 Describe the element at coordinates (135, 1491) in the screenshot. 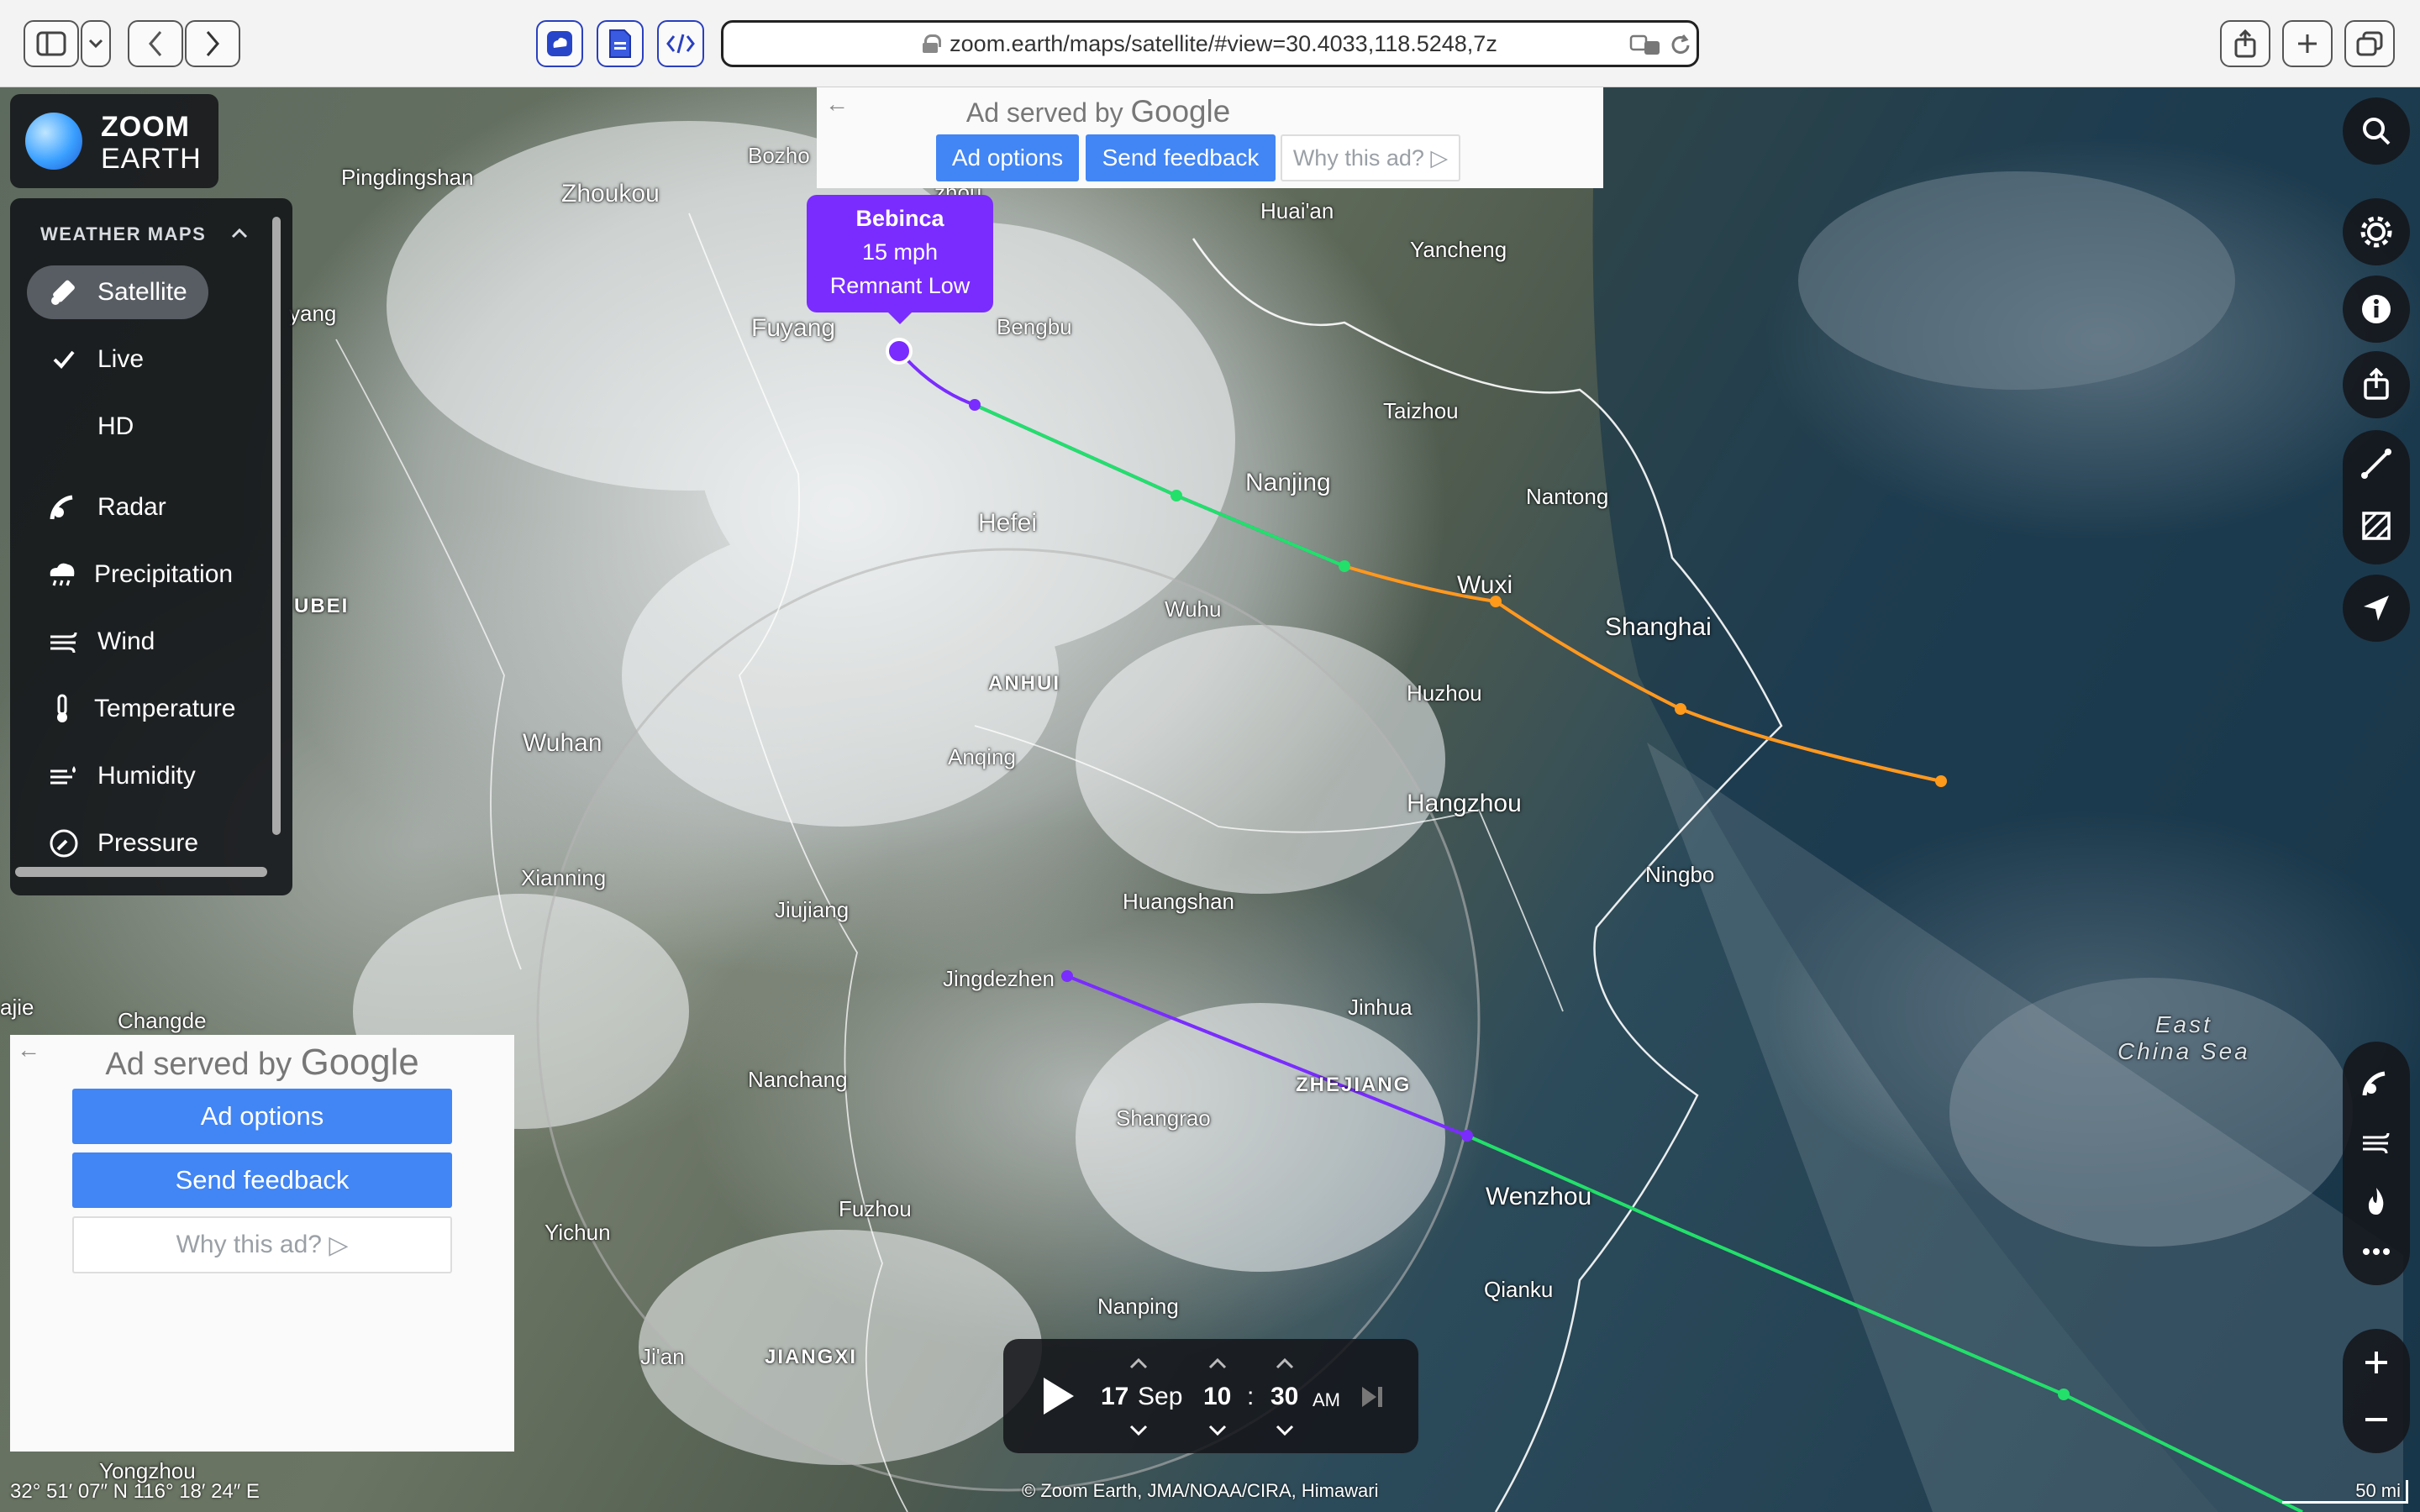

I see `cursor-coordinates: 32° 51′ 07″ N 116° 18′ 24″ E` at that location.